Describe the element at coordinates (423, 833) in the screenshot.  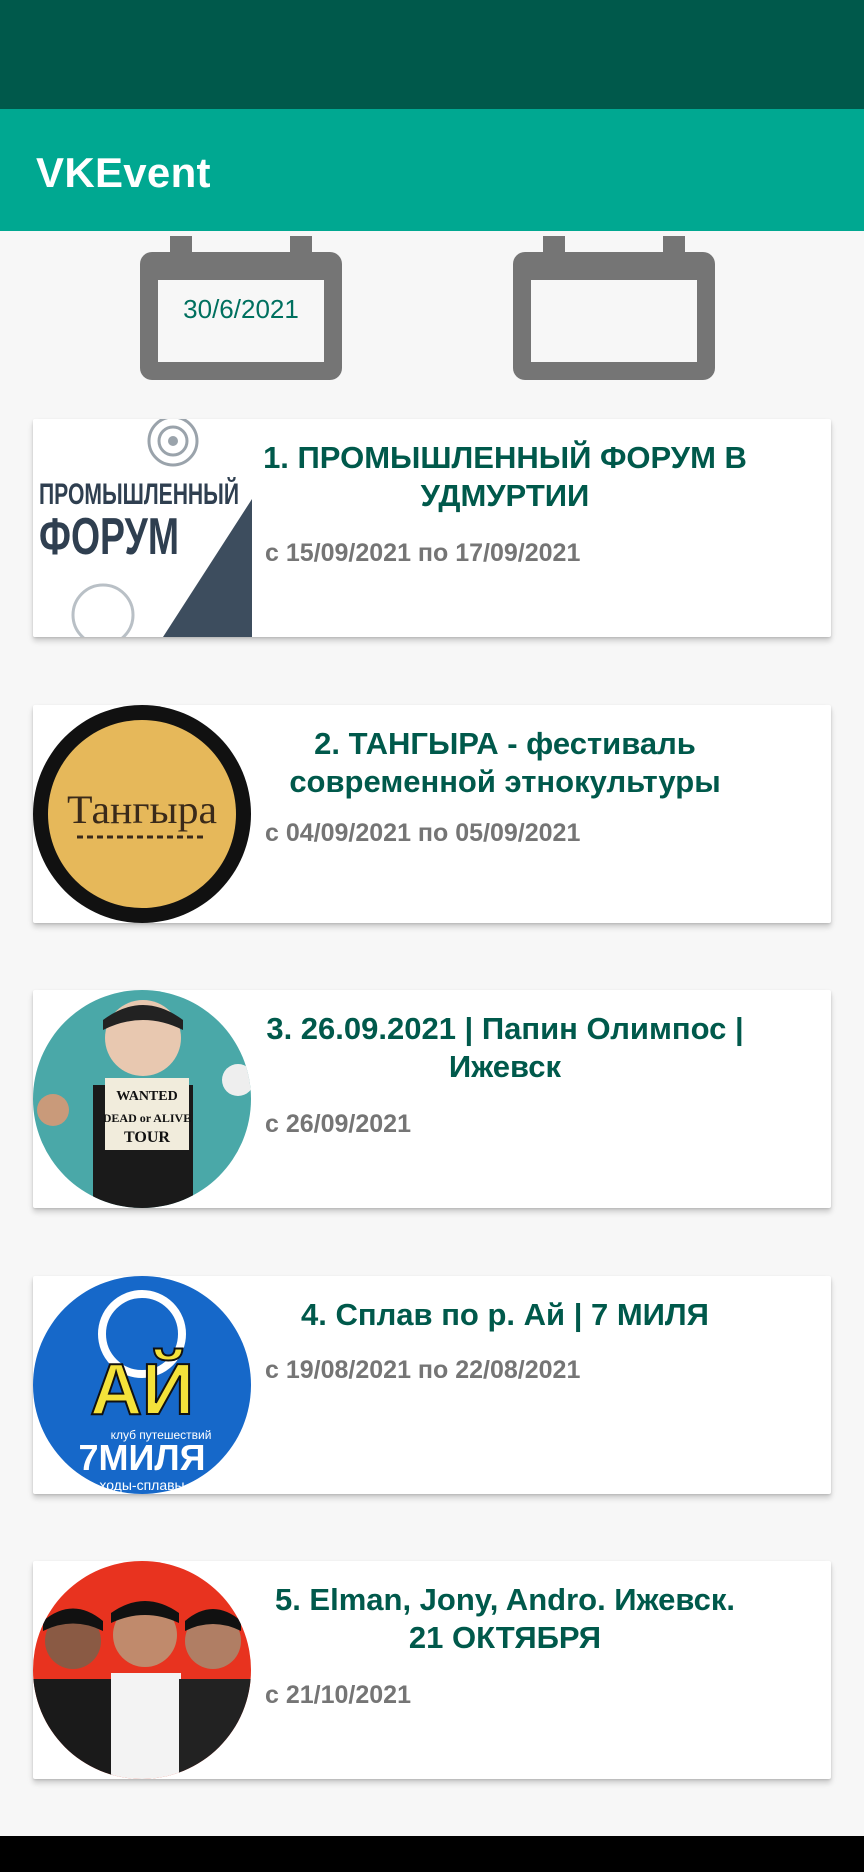
I see `event-dates: с 04/09/2021 по 05/09/2021` at that location.